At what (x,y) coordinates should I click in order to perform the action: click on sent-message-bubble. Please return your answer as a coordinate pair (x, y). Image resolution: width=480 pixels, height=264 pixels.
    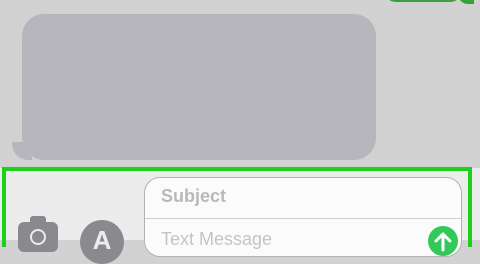
    Looking at the image, I should click on (423, 1).